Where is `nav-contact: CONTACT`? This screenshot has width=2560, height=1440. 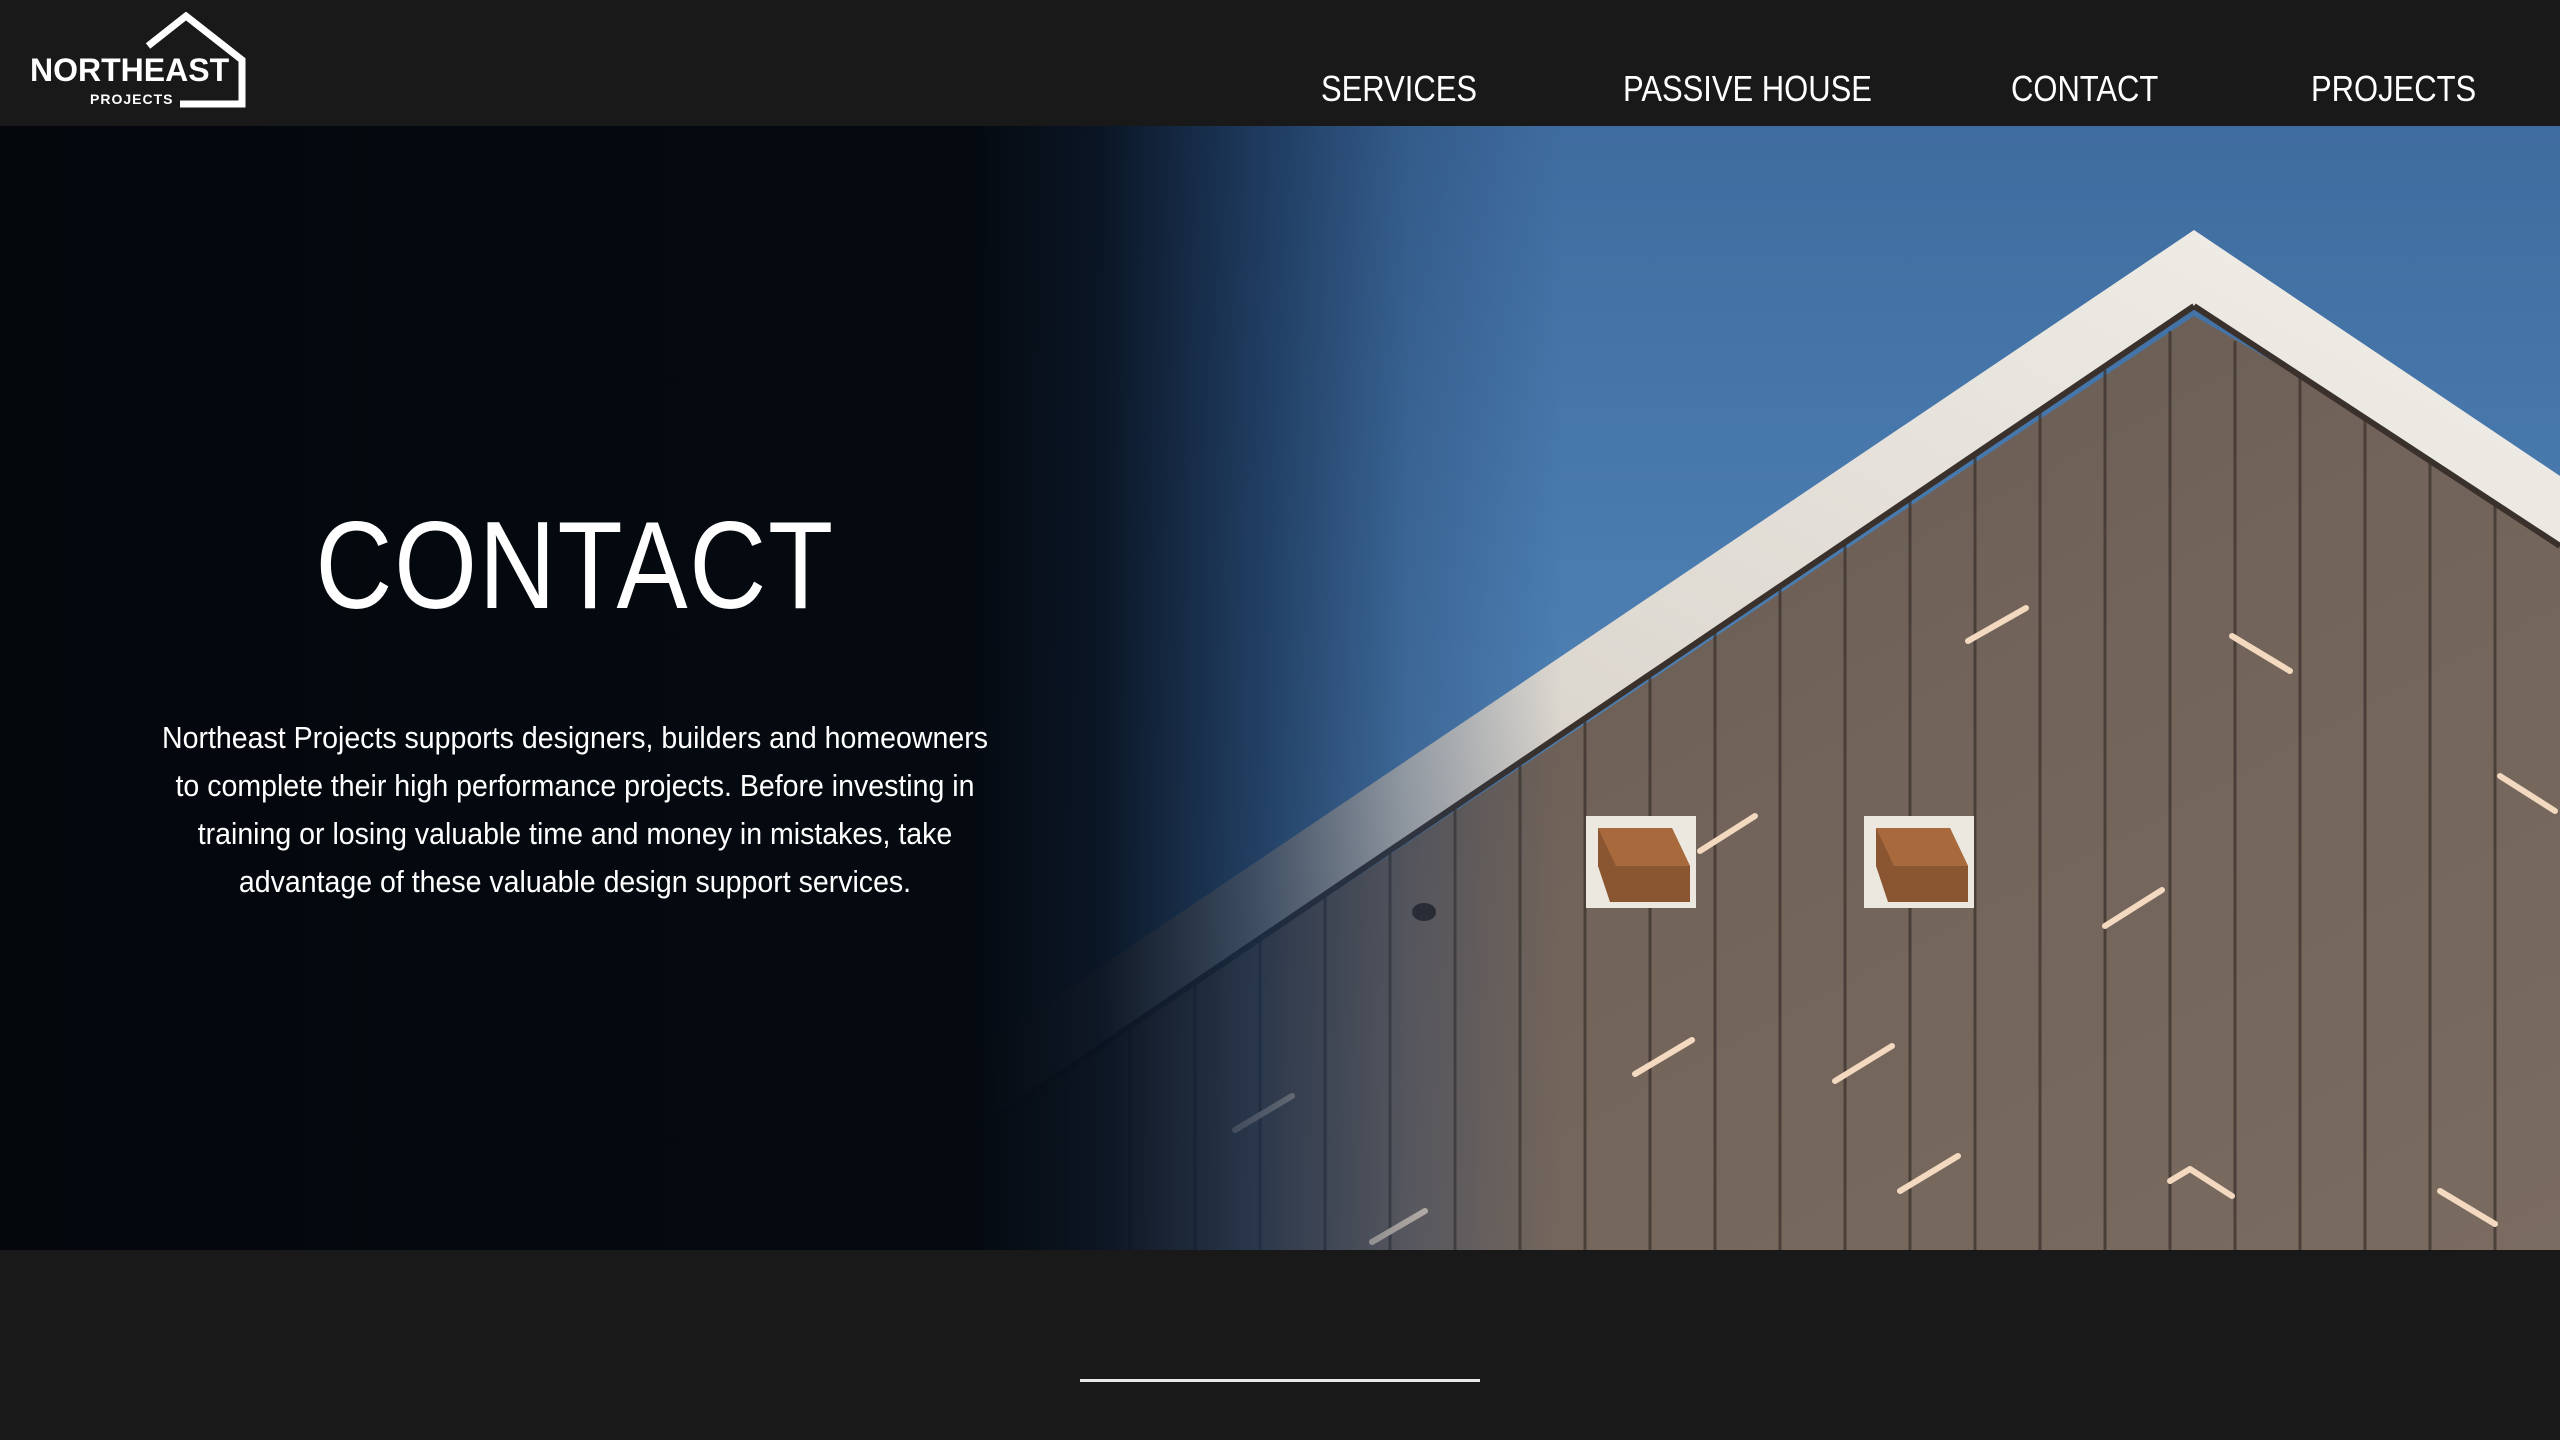 nav-contact: CONTACT is located at coordinates (2084, 89).